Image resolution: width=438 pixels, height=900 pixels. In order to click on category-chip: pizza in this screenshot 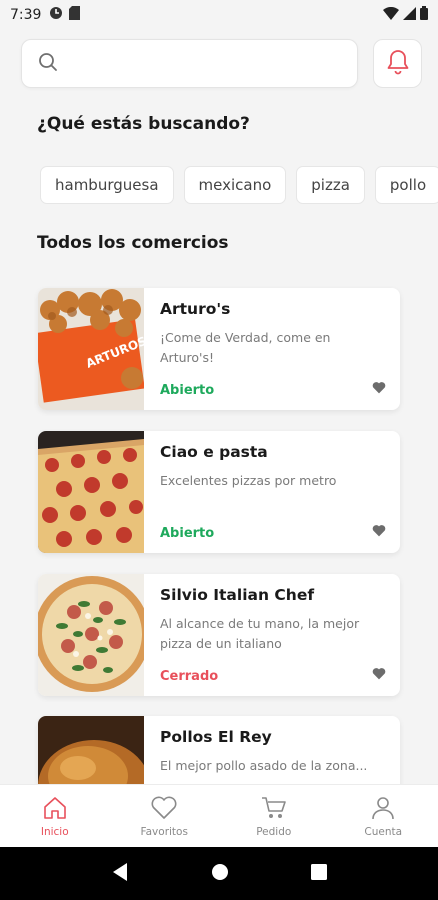, I will do `click(330, 185)`.